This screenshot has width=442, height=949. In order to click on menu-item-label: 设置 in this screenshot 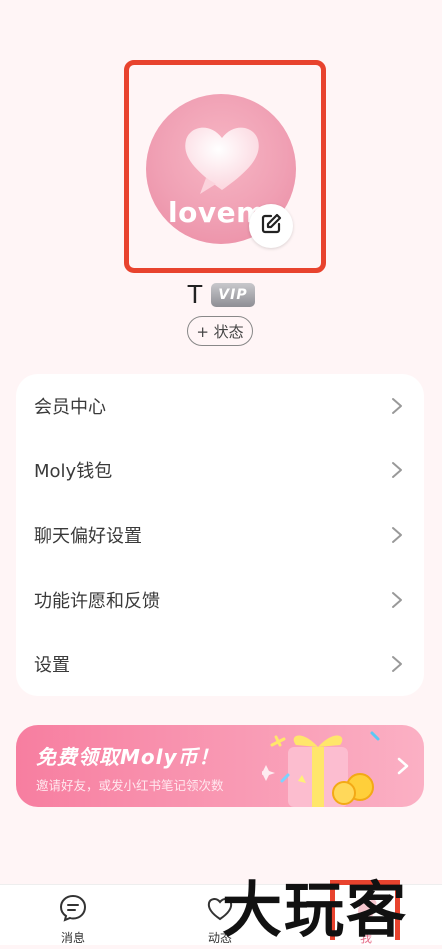, I will do `click(52, 665)`.